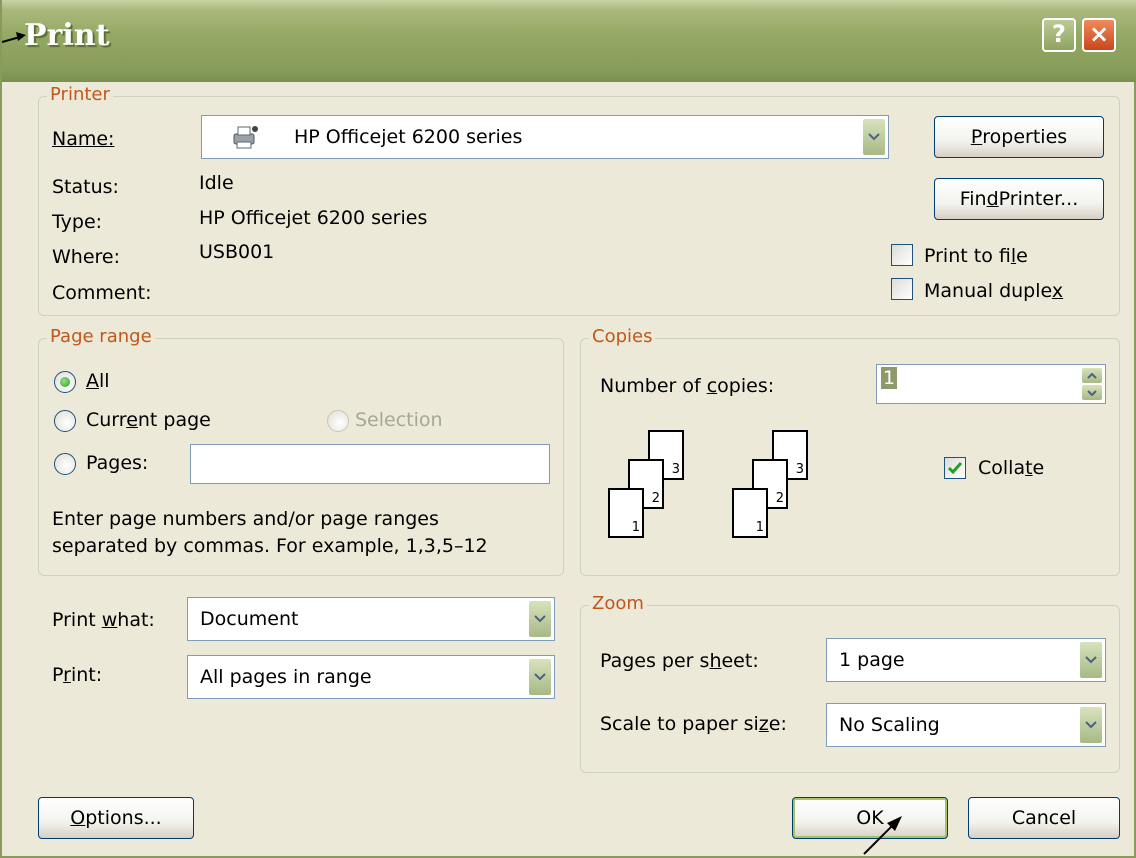 The height and width of the screenshot is (858, 1136). What do you see at coordinates (313, 218) in the screenshot?
I see `type-value: HP Officejet 6200 series` at bounding box center [313, 218].